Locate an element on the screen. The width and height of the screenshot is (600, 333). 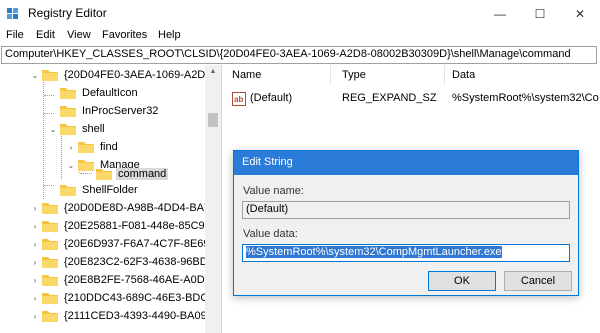
menu-help: Help is located at coordinates (169, 35).